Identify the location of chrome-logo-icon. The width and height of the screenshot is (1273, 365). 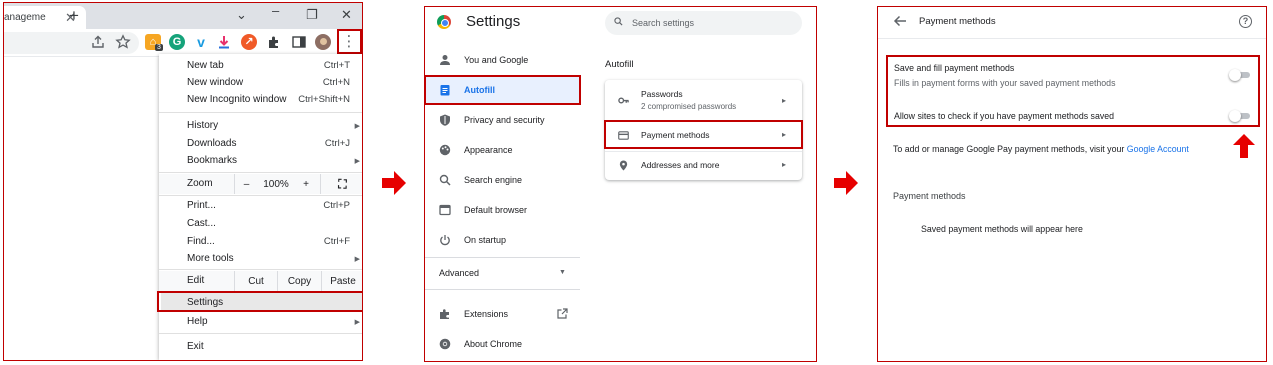
(444, 22).